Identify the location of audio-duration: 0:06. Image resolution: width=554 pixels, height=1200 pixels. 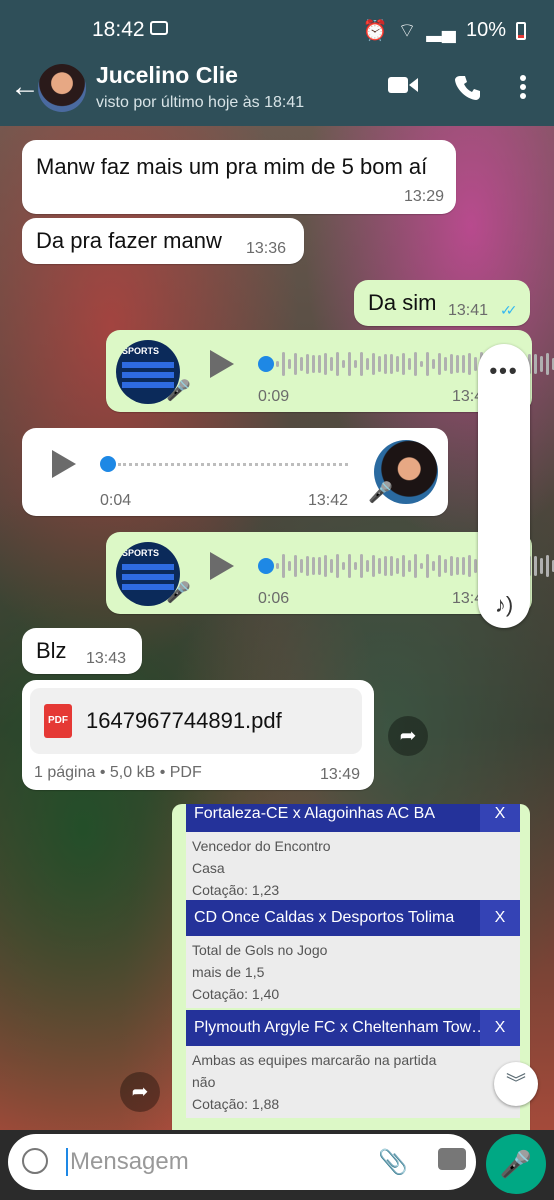
(274, 598).